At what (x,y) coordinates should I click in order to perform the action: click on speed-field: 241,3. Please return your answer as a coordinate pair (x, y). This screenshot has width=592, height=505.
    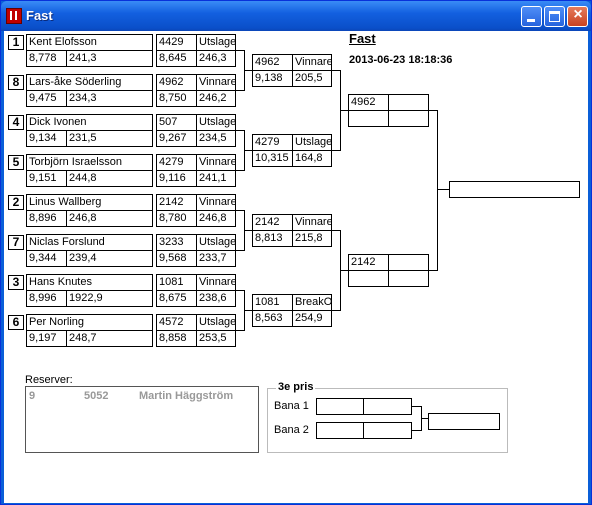
    Looking at the image, I should click on (109, 58).